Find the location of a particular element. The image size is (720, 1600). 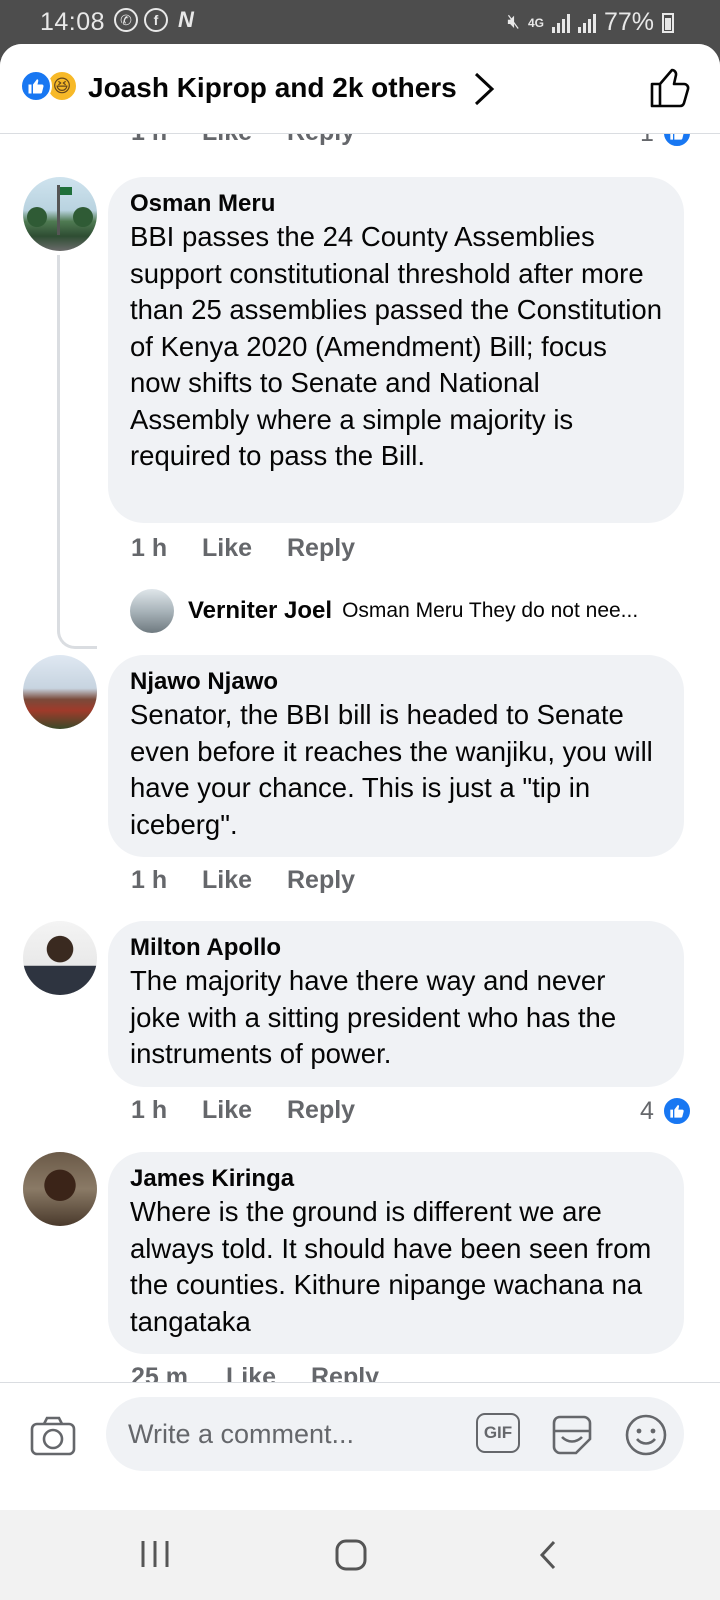

reactors-text: Joash Kiprop and 2k others is located at coordinates (272, 88).